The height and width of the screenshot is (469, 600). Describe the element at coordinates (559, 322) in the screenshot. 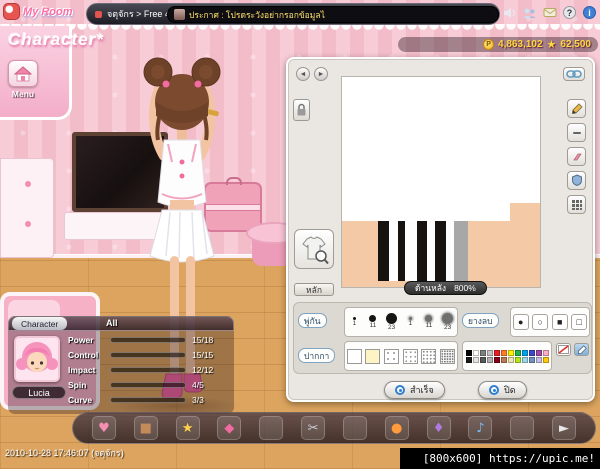

I see `filled-square-shape: ■` at that location.